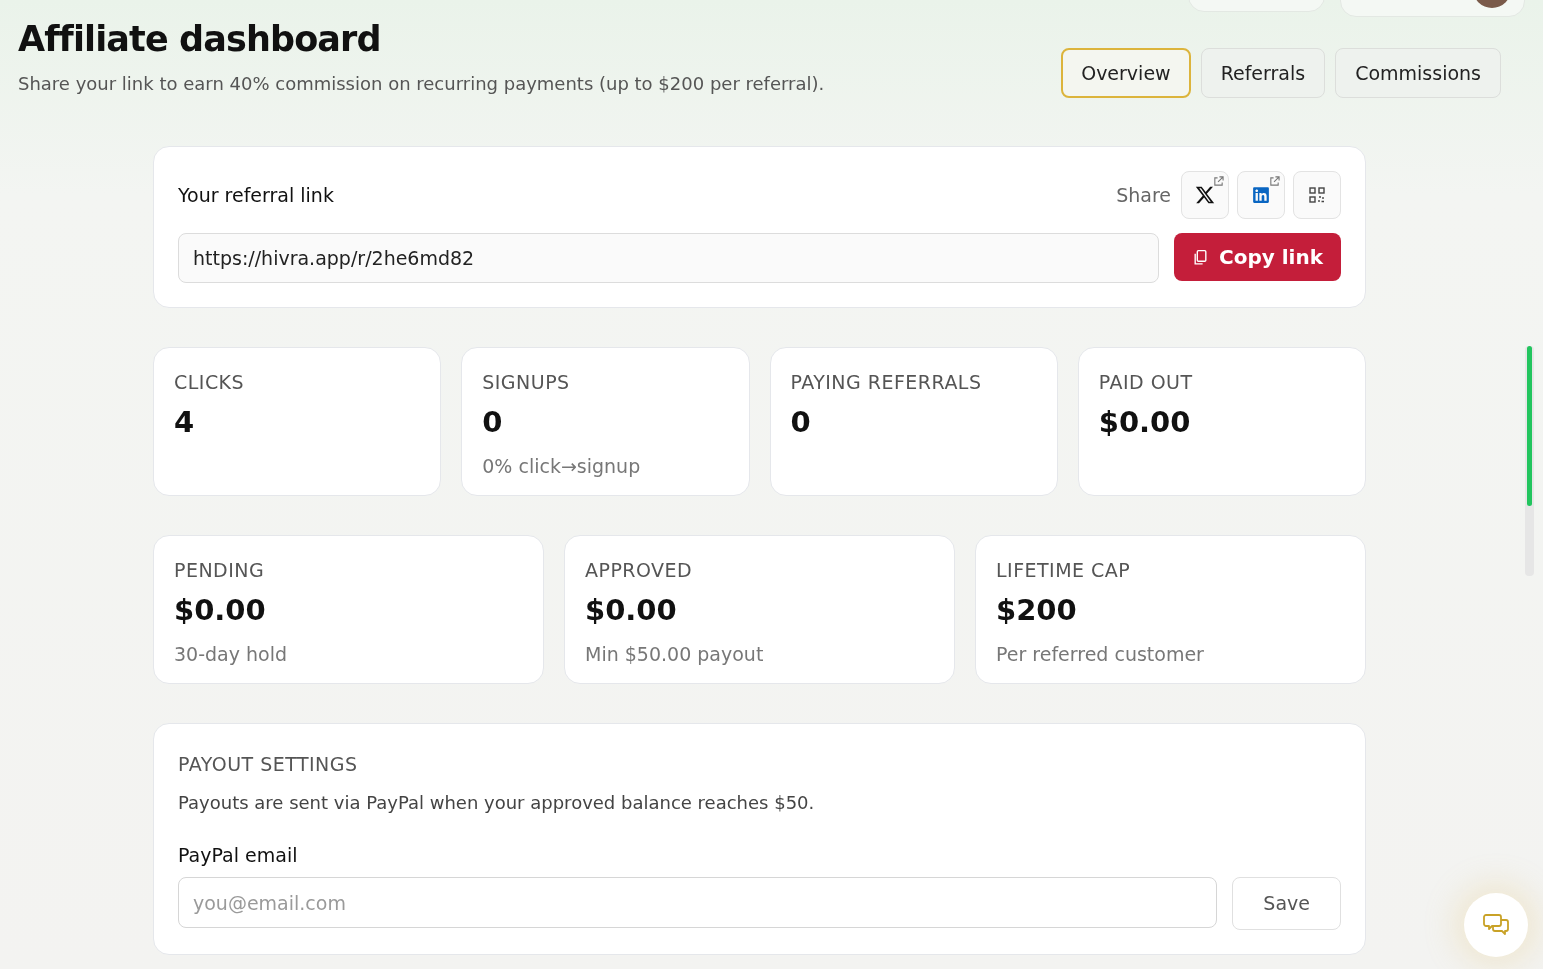  I want to click on stat-label: PAYING REFERRALS, so click(886, 382).